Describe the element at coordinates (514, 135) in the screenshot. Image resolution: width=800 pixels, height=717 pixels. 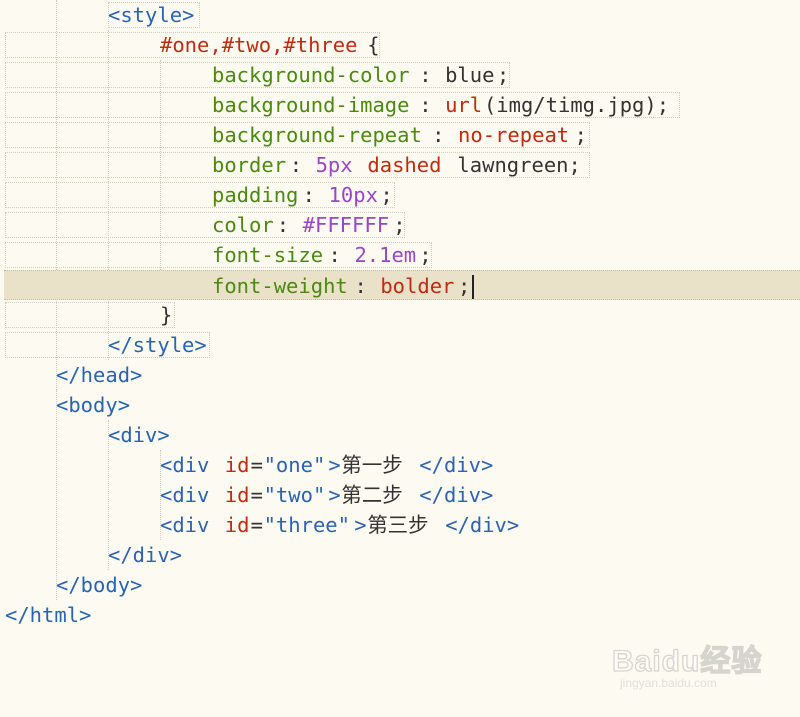
I see `code-token: no-repeat` at that location.